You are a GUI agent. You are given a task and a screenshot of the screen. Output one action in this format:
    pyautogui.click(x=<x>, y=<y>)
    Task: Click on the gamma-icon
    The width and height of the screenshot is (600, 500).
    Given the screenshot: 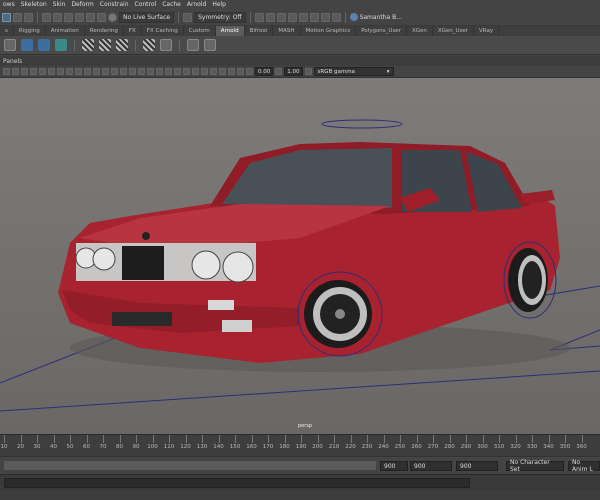 What is the action you would take?
    pyautogui.click(x=279, y=71)
    